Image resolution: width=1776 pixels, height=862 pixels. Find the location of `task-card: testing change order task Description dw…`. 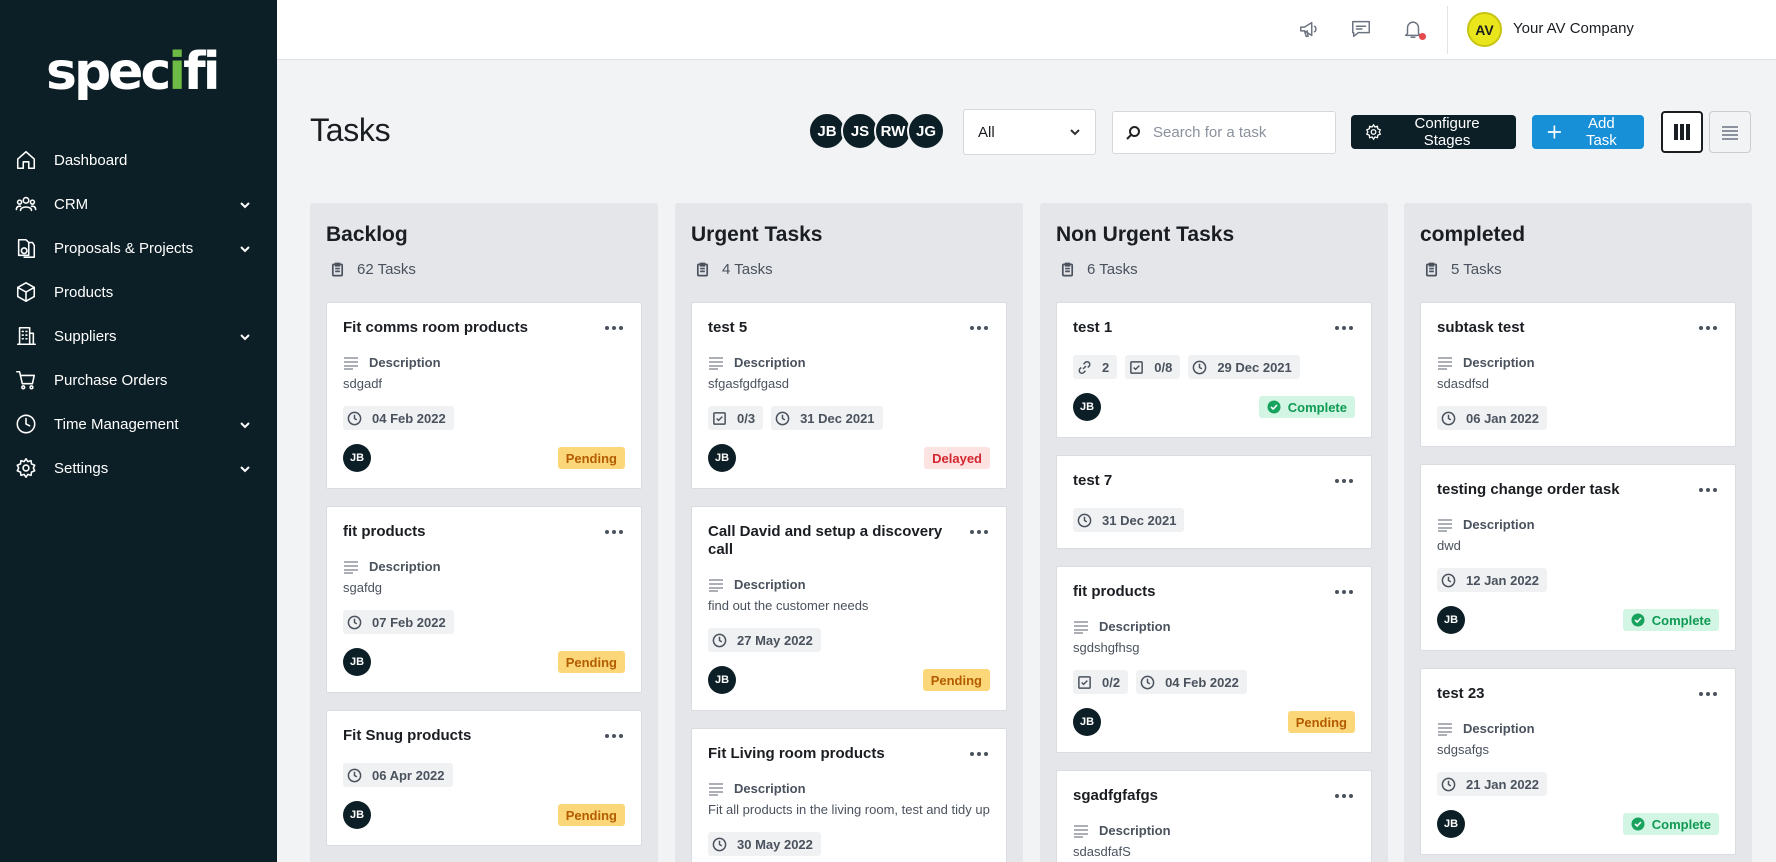

task-card: testing change order task Description dw… is located at coordinates (1578, 557).